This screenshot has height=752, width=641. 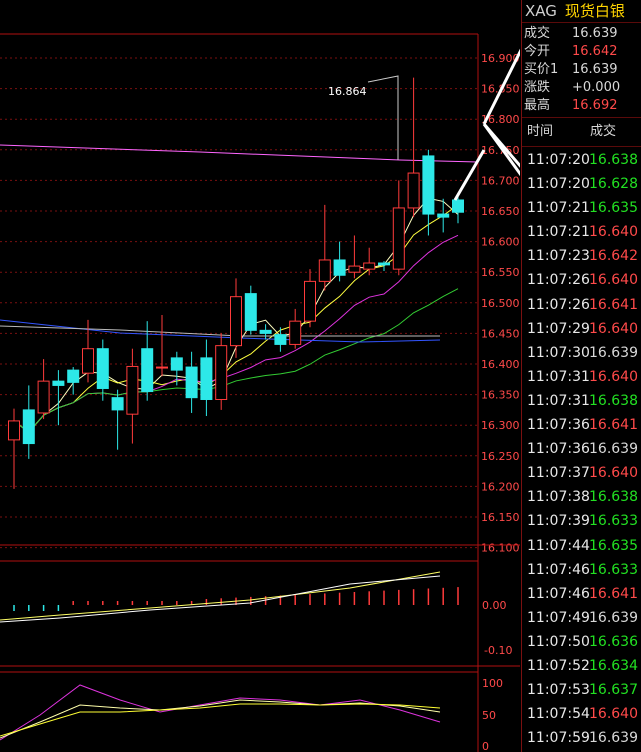 I want to click on trade-time: 11:07:36, so click(x=558, y=425).